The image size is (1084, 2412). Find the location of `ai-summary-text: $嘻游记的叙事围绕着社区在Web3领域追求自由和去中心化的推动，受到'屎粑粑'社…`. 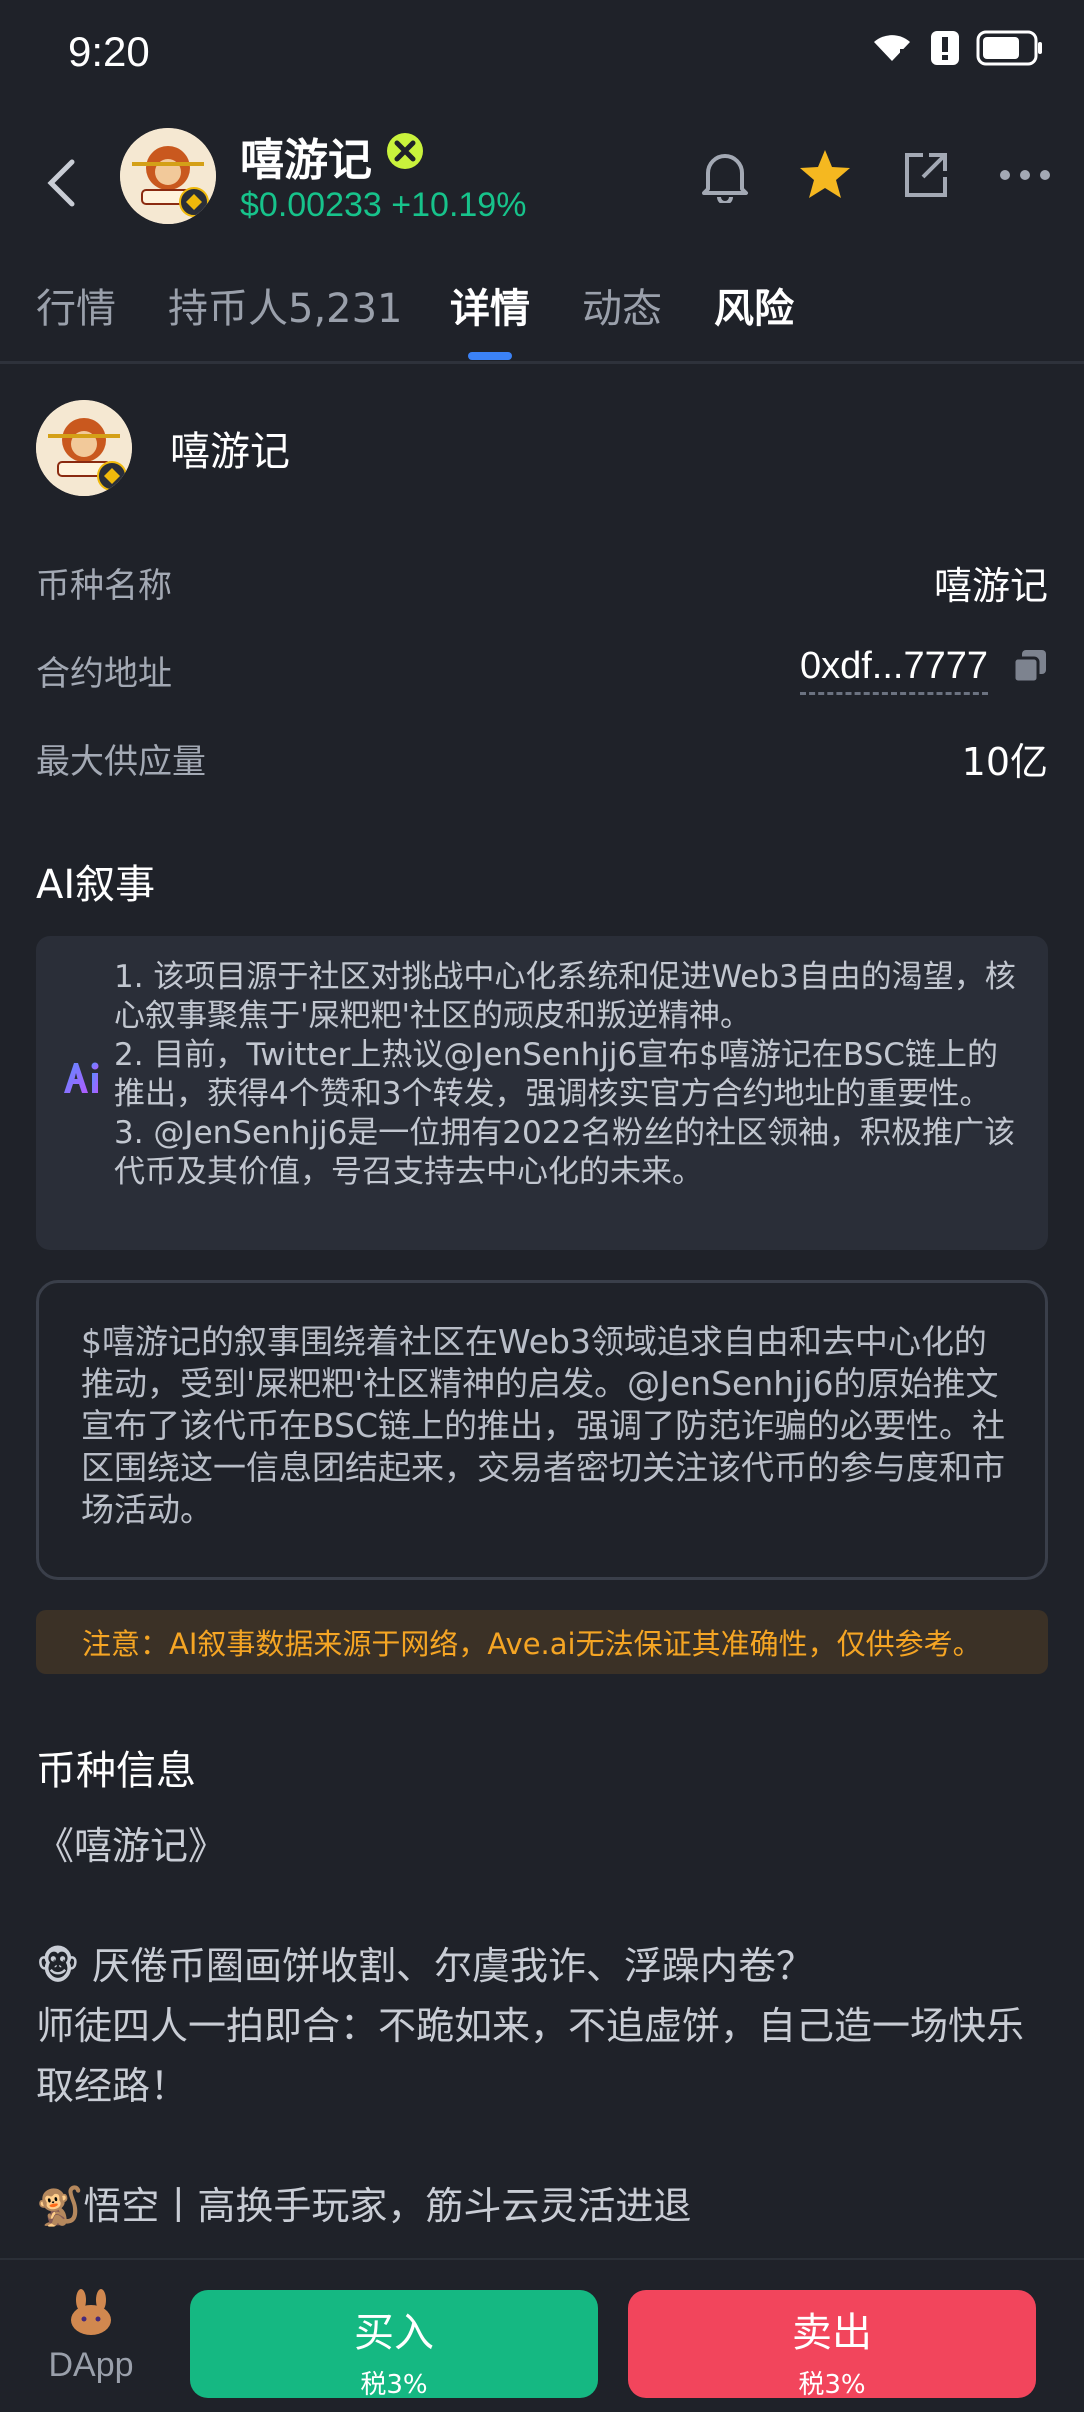

ai-summary-text: $嘻游记的叙事围绕着社区在Web3领域追求自由和去中心化的推动，受到'屎粑粑'社… is located at coordinates (543, 1425).